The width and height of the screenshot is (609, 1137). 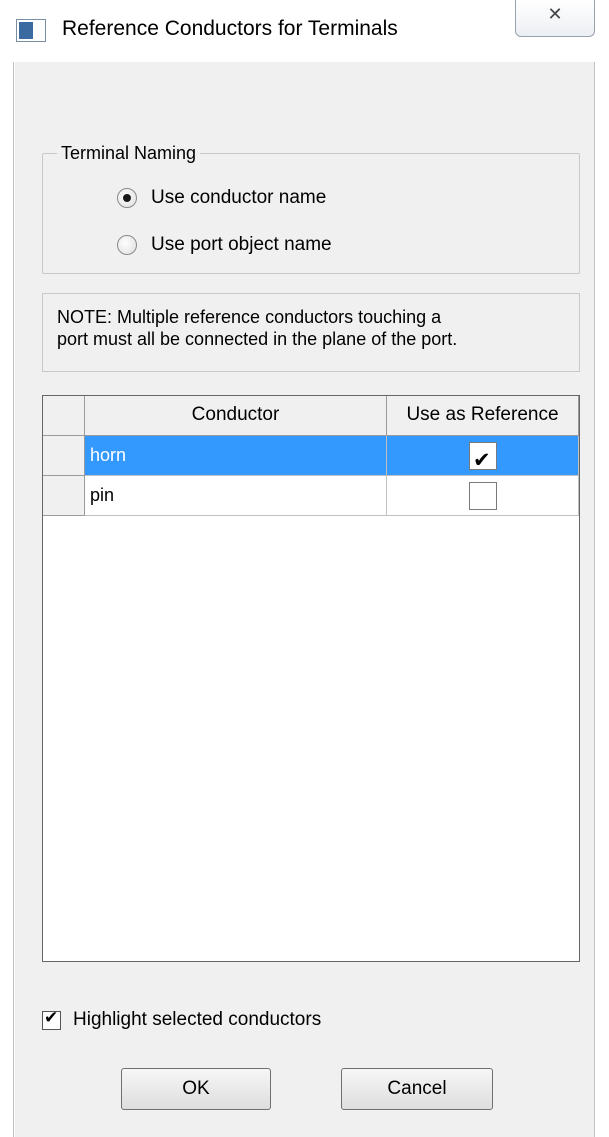 I want to click on unchecked-box-icon, so click(x=483, y=496).